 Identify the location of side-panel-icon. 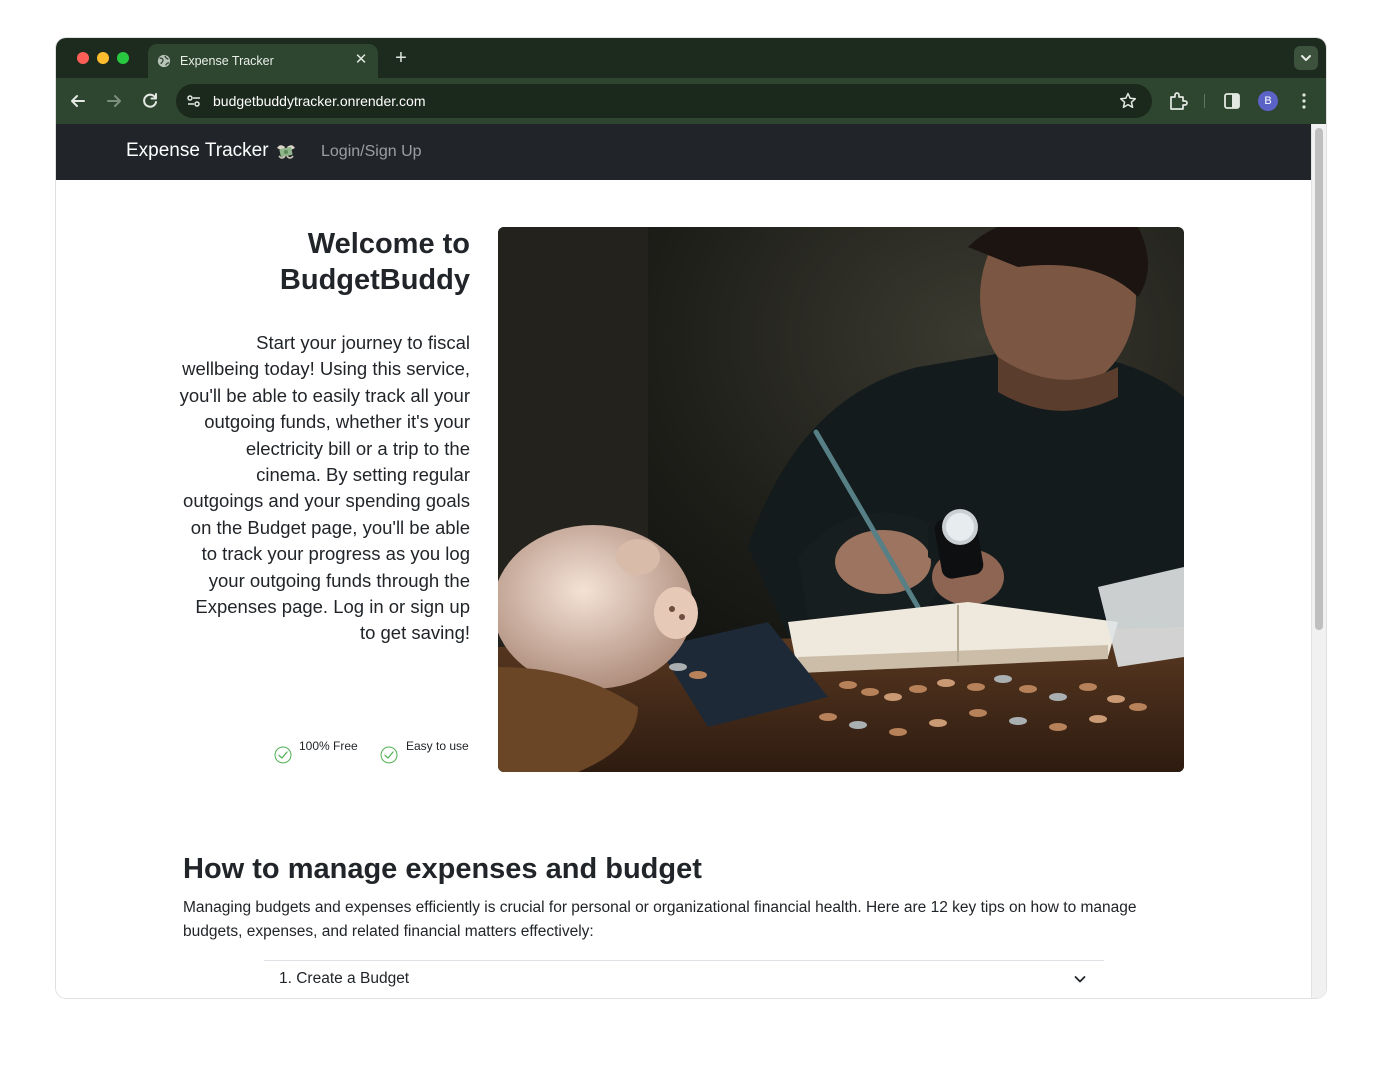
(1232, 101).